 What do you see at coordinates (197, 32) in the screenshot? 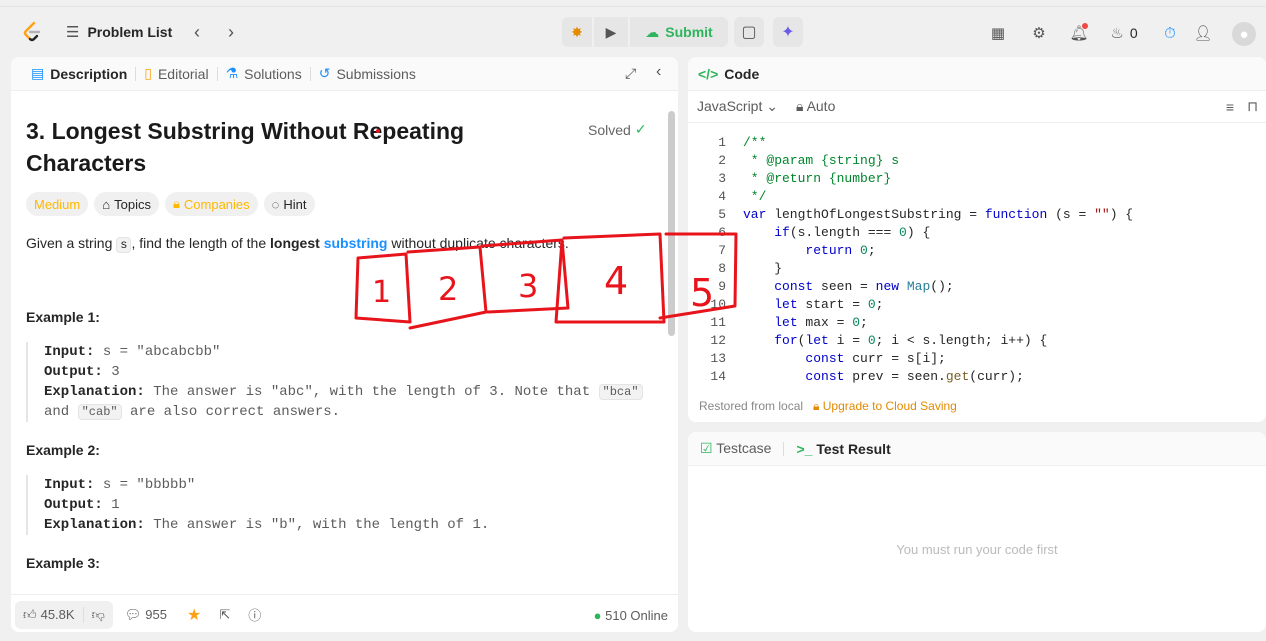
I see `prev-problem-icon: ‹` at bounding box center [197, 32].